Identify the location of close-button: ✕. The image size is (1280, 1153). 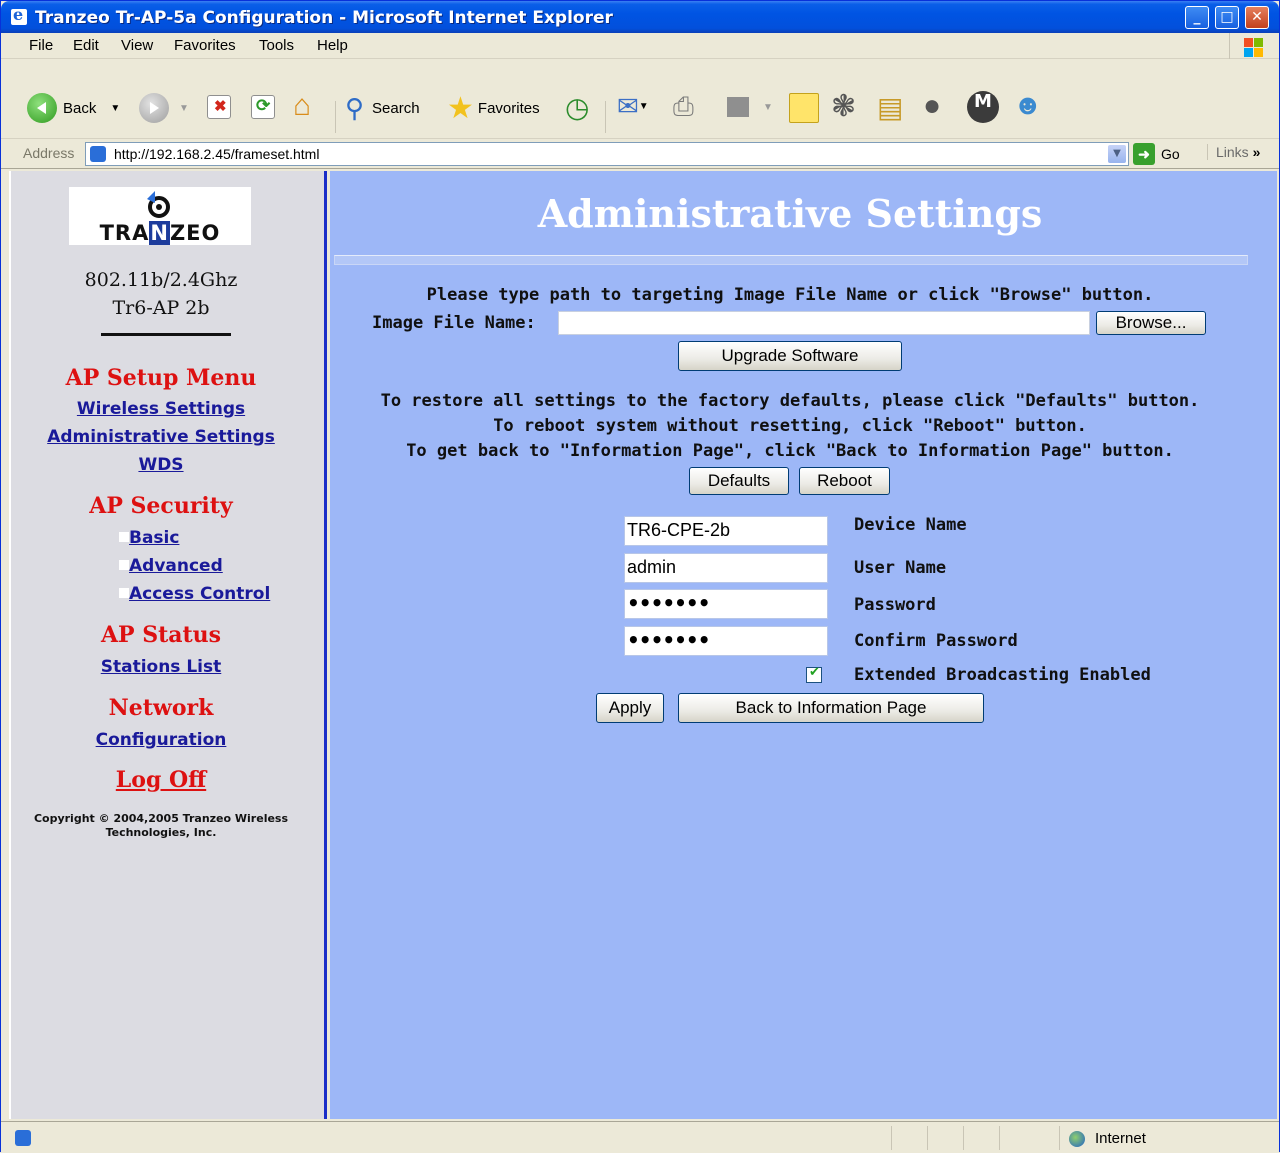
(1257, 17).